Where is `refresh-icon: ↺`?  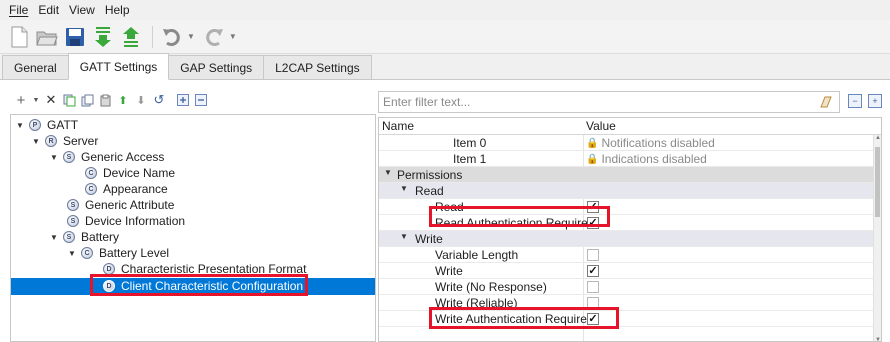 refresh-icon: ↺ is located at coordinates (159, 99).